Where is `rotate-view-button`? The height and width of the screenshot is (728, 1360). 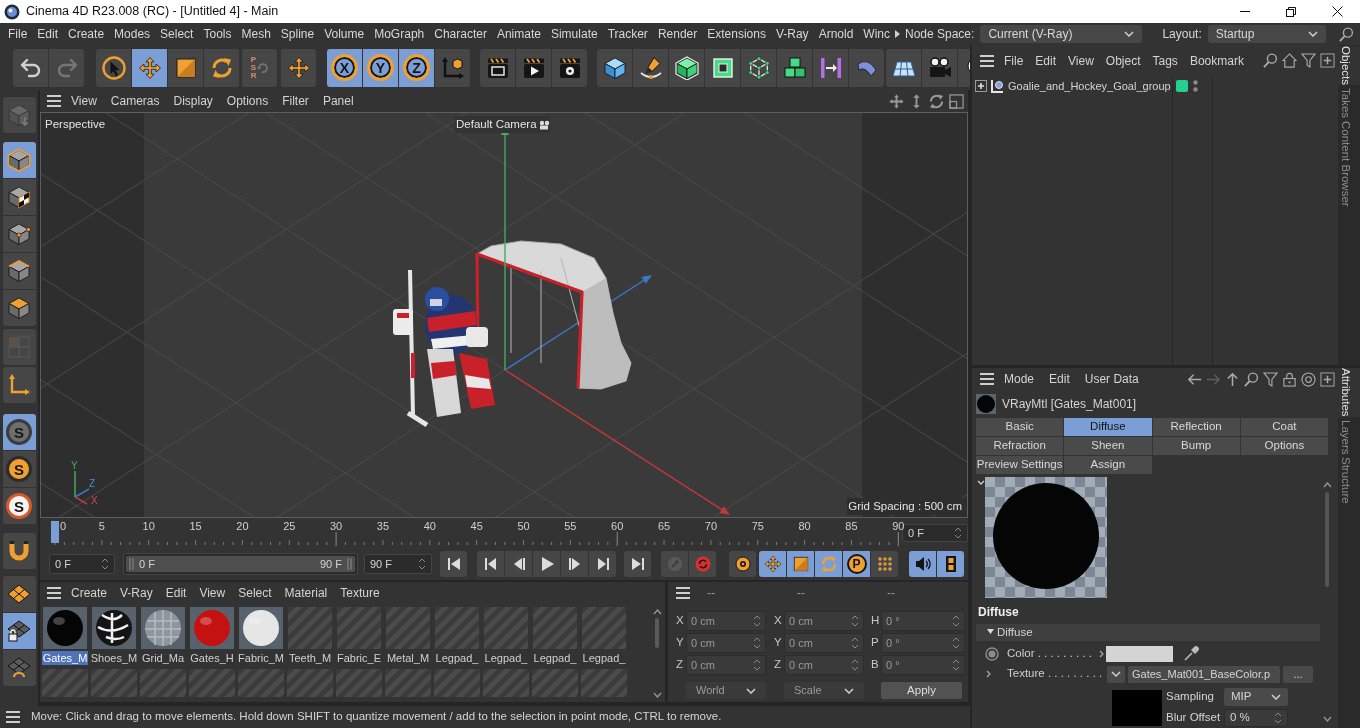
rotate-view-button is located at coordinates (936, 101).